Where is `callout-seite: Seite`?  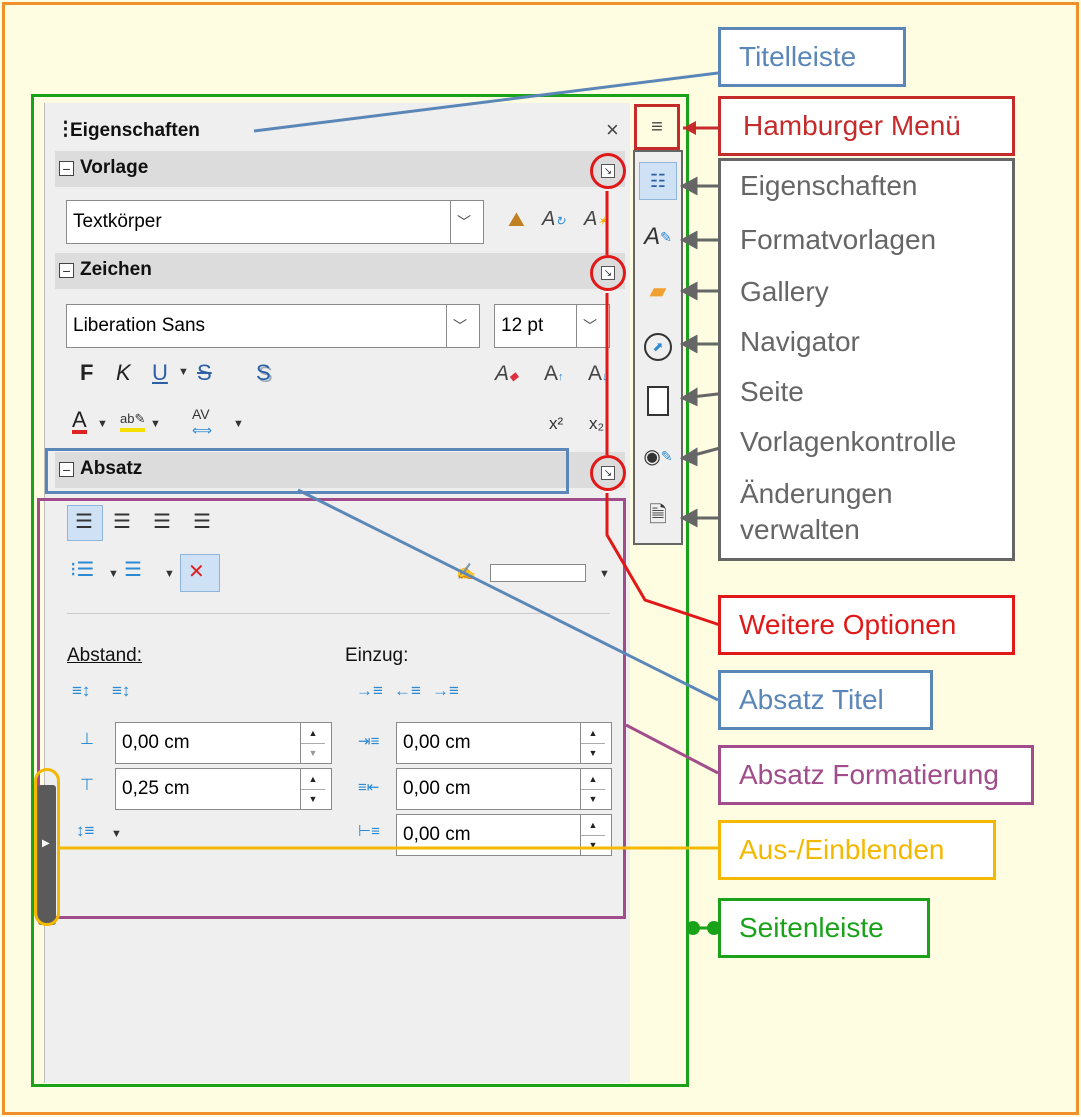 callout-seite: Seite is located at coordinates (772, 391).